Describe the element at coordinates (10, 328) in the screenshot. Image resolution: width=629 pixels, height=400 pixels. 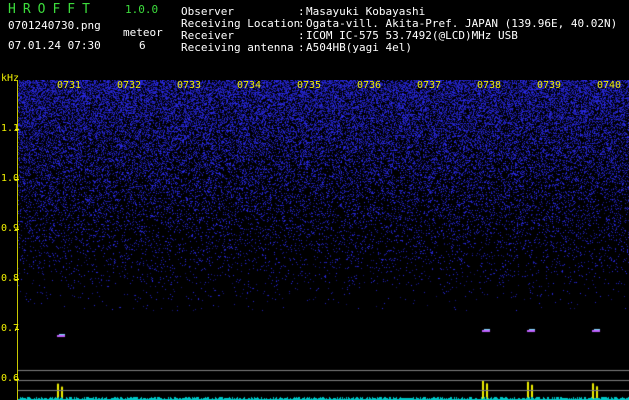
I see `y-tick-0-7: 0.7` at that location.